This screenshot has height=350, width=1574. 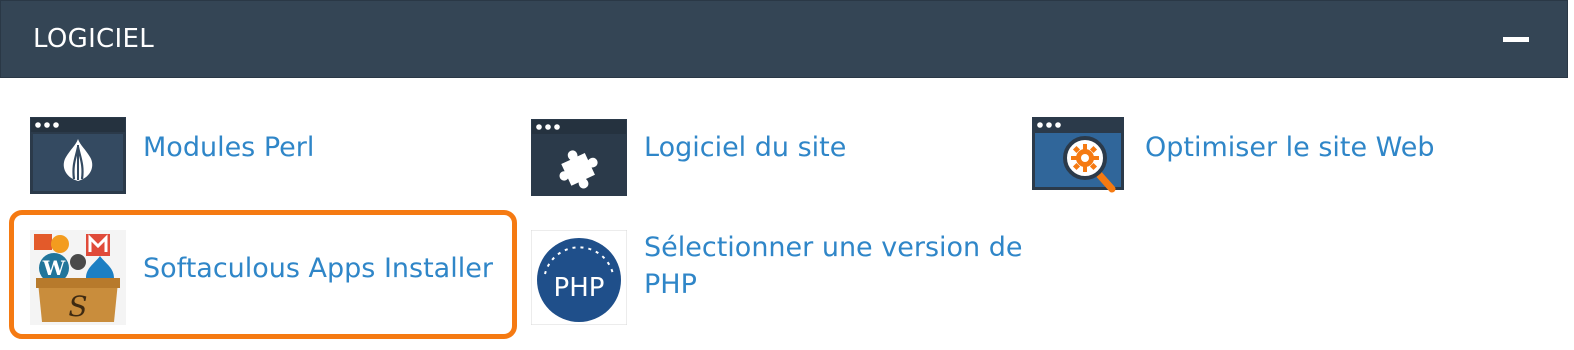 What do you see at coordinates (78, 277) in the screenshot?
I see `softaculous-box-icon: W S` at bounding box center [78, 277].